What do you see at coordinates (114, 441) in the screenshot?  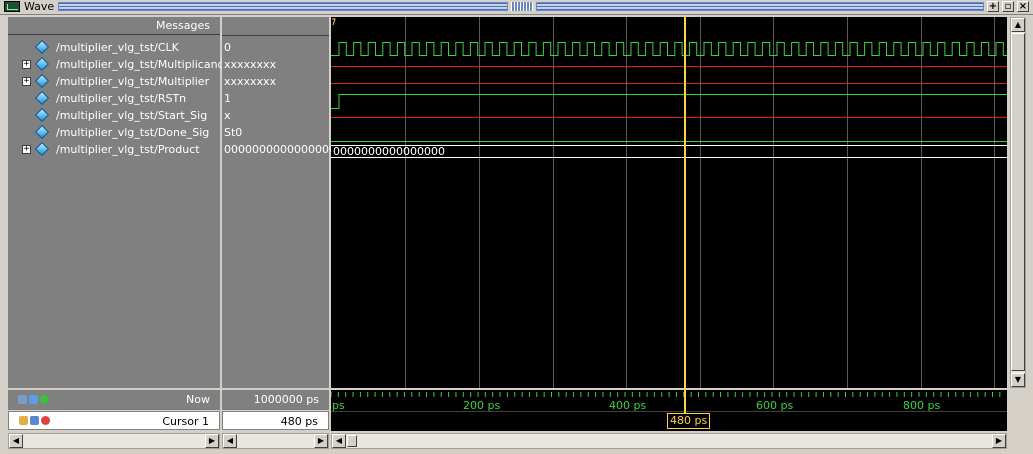 I see `names-hscrollbar: ◀ ▶` at bounding box center [114, 441].